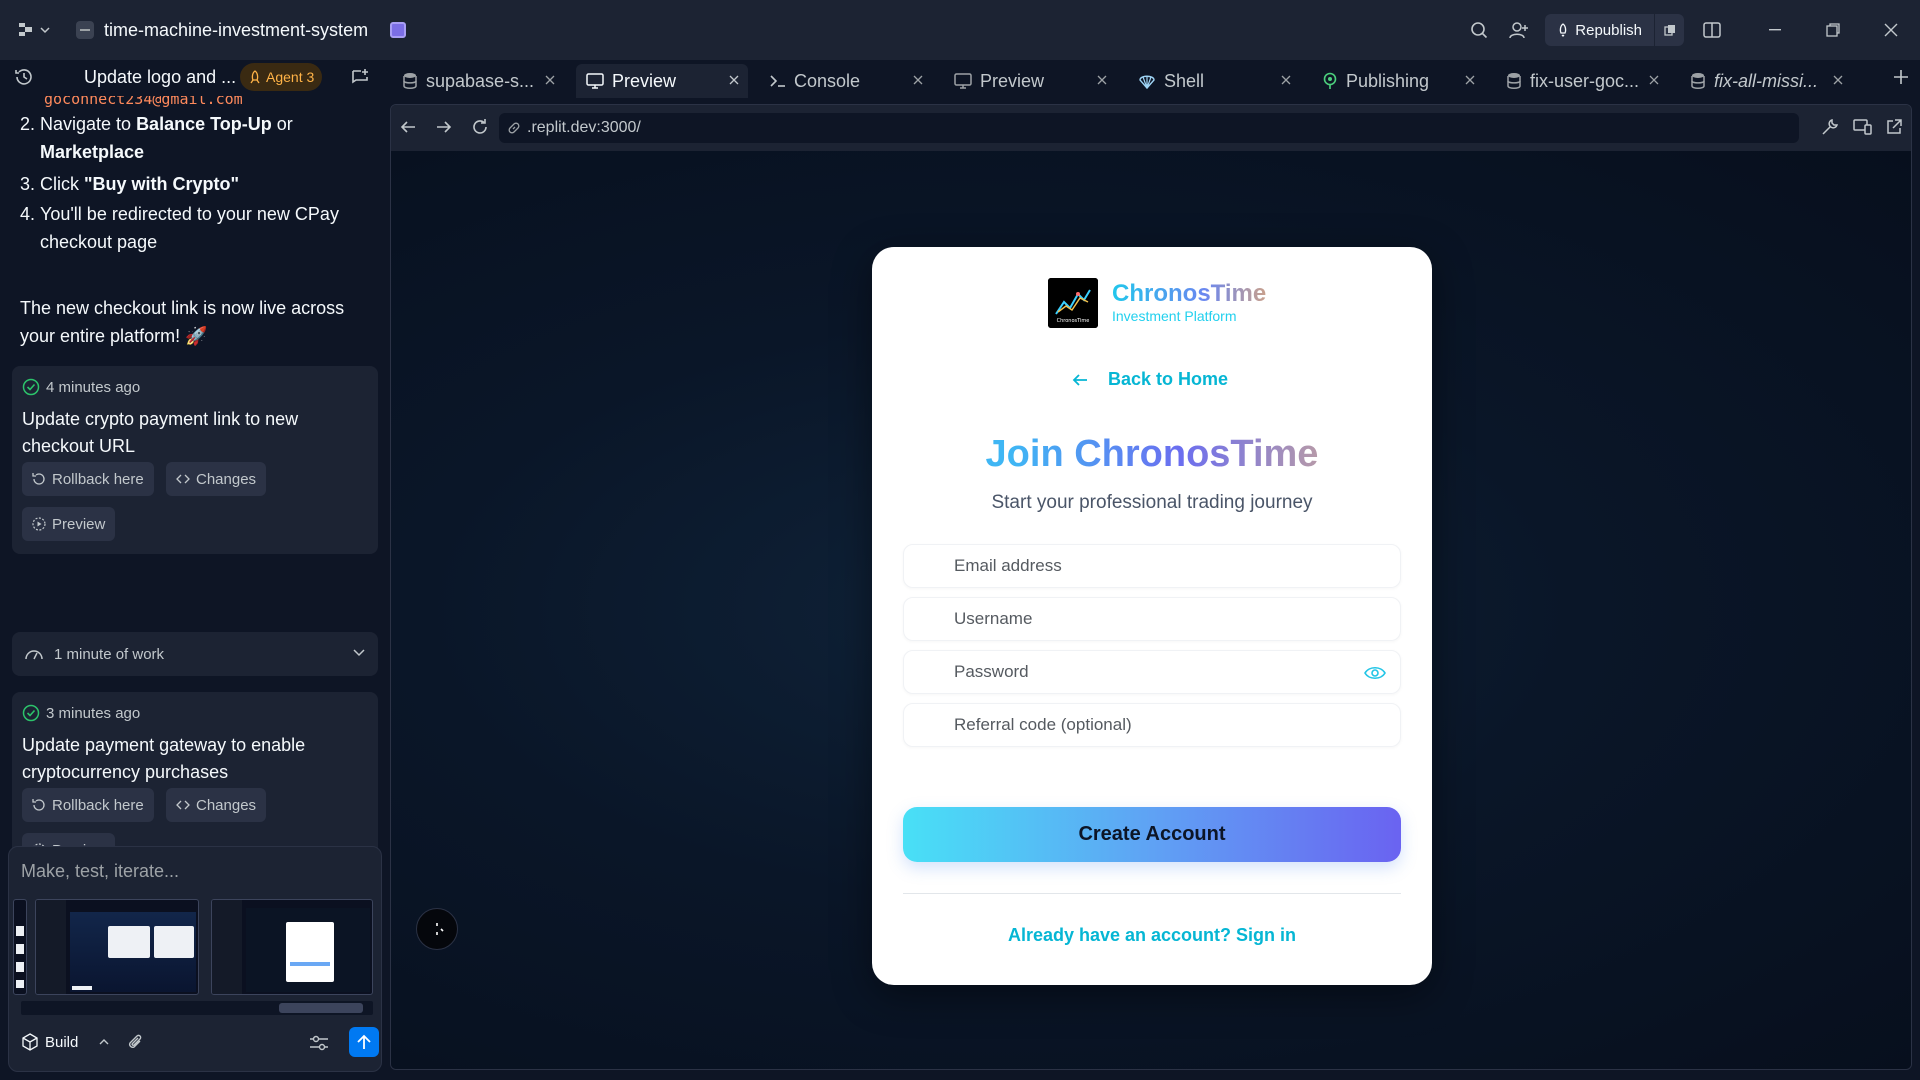  I want to click on reload-icon, so click(480, 127).